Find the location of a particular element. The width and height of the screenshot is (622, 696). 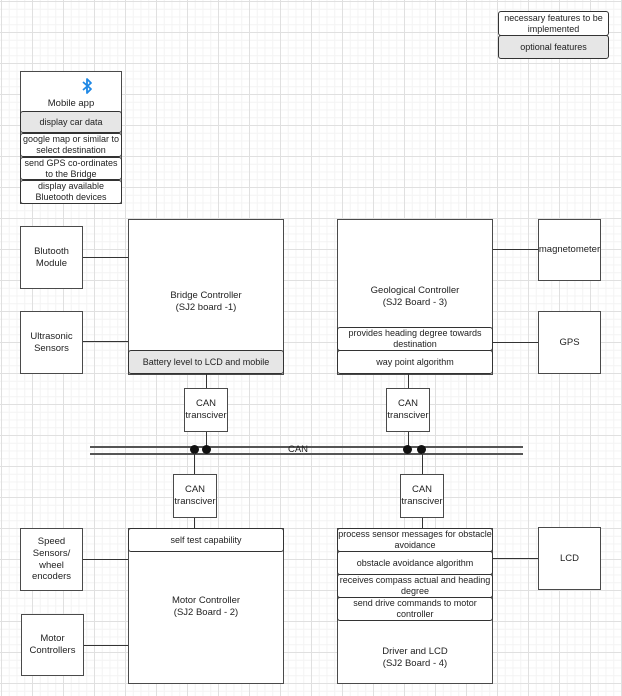

connector-motor-controllers-motor is located at coordinates (106, 646).